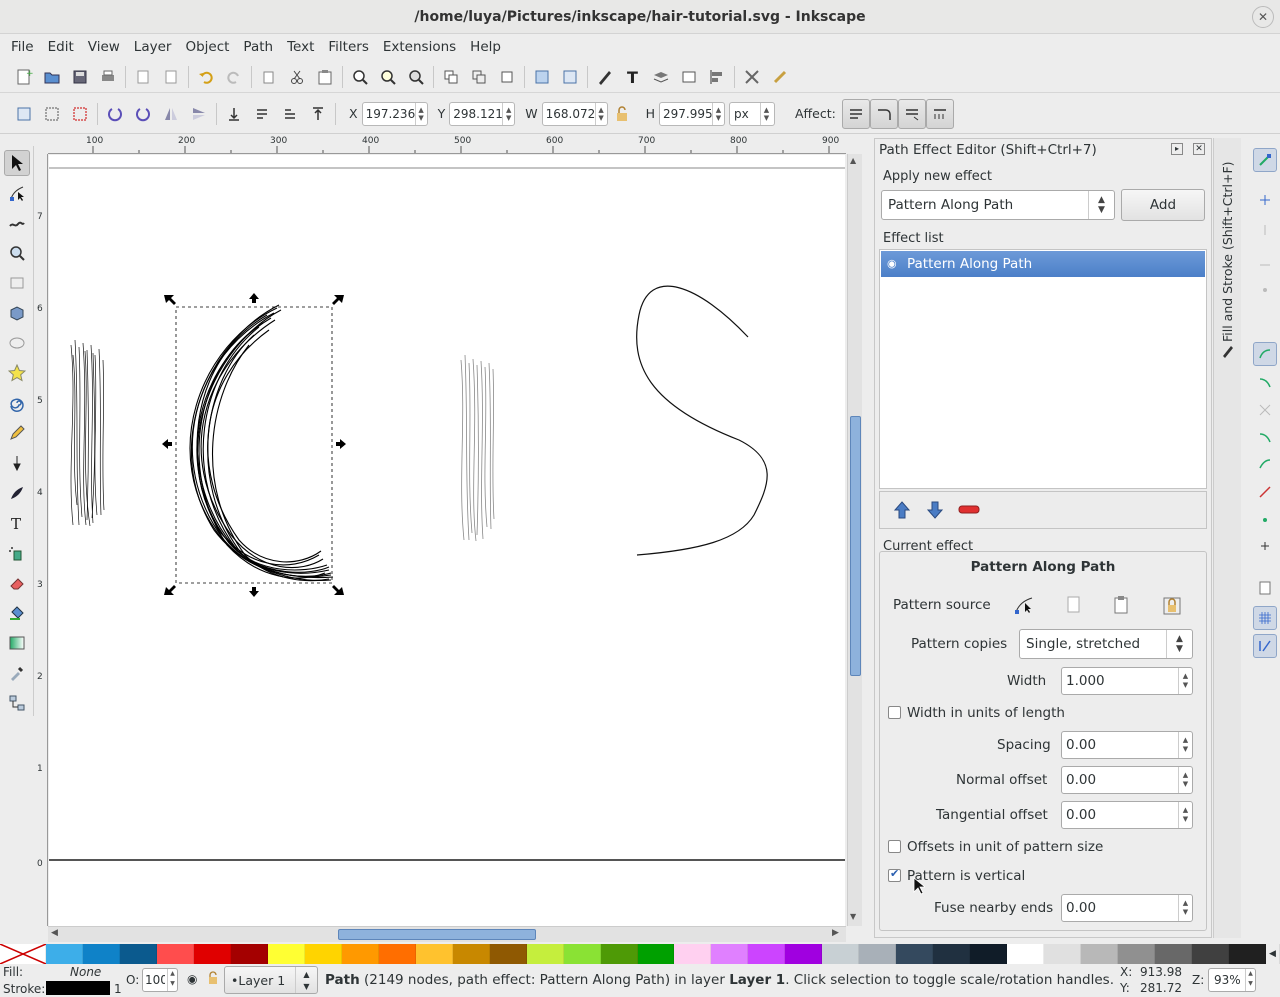  I want to click on hair-pattern-object, so click(87, 433).